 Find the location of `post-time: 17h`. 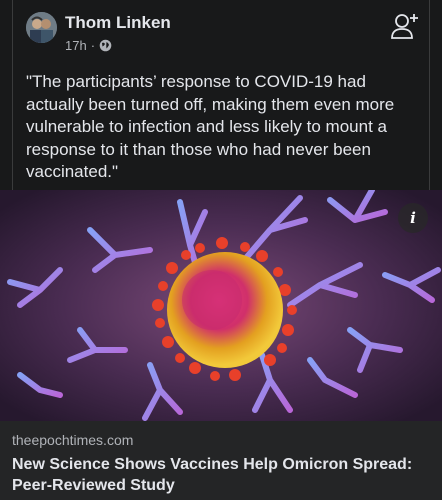

post-time: 17h is located at coordinates (76, 45).